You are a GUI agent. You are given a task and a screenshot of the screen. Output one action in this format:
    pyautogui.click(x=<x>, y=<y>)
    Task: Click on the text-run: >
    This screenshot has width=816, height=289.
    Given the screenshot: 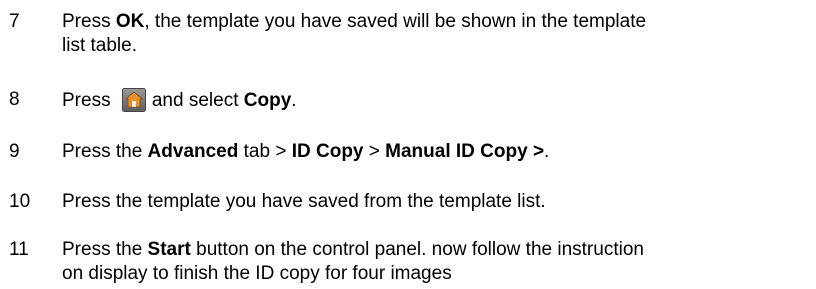 What is the action you would take?
    pyautogui.click(x=374, y=151)
    